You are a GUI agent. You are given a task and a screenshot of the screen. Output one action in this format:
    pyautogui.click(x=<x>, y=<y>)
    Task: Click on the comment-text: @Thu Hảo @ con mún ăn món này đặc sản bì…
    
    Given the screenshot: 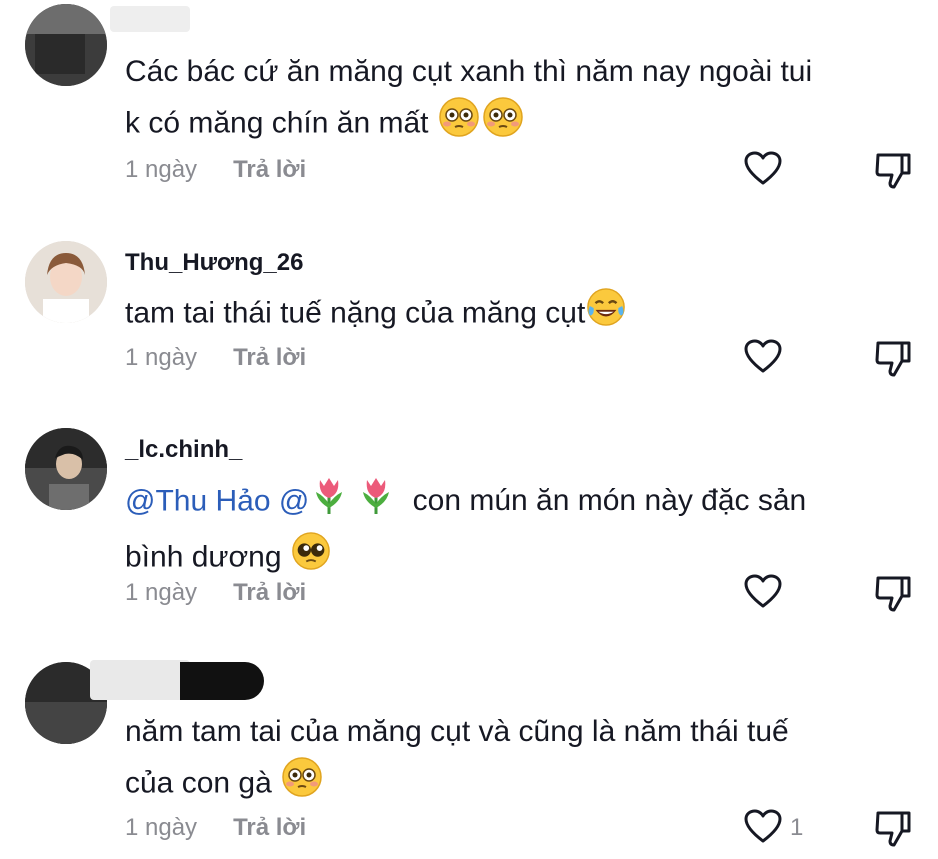 What is the action you would take?
    pyautogui.click(x=520, y=530)
    